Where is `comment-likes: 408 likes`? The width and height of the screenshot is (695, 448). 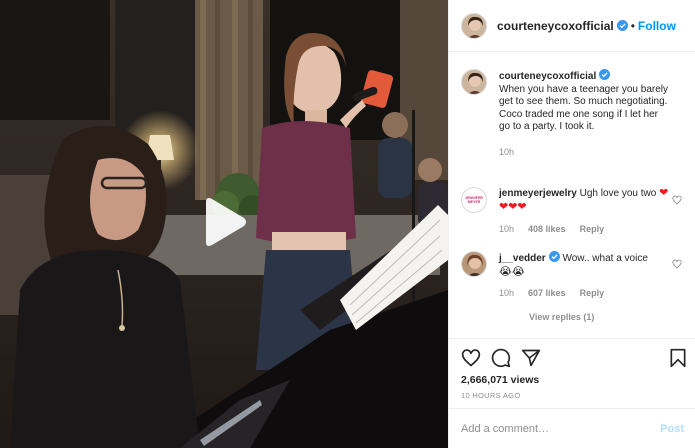
comment-likes: 408 likes is located at coordinates (547, 229).